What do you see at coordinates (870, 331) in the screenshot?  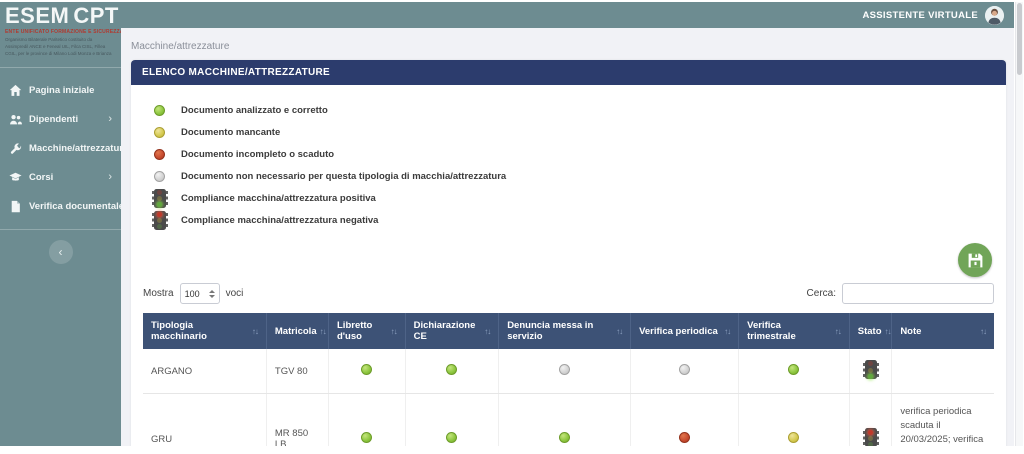 I see `col-stato: Stato ↑↓` at bounding box center [870, 331].